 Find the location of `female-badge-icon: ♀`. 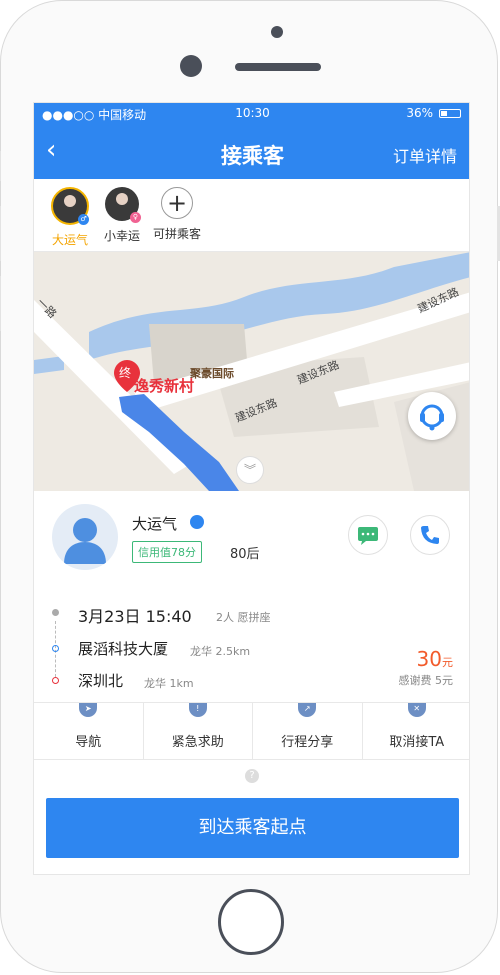

female-badge-icon: ♀ is located at coordinates (135, 217).